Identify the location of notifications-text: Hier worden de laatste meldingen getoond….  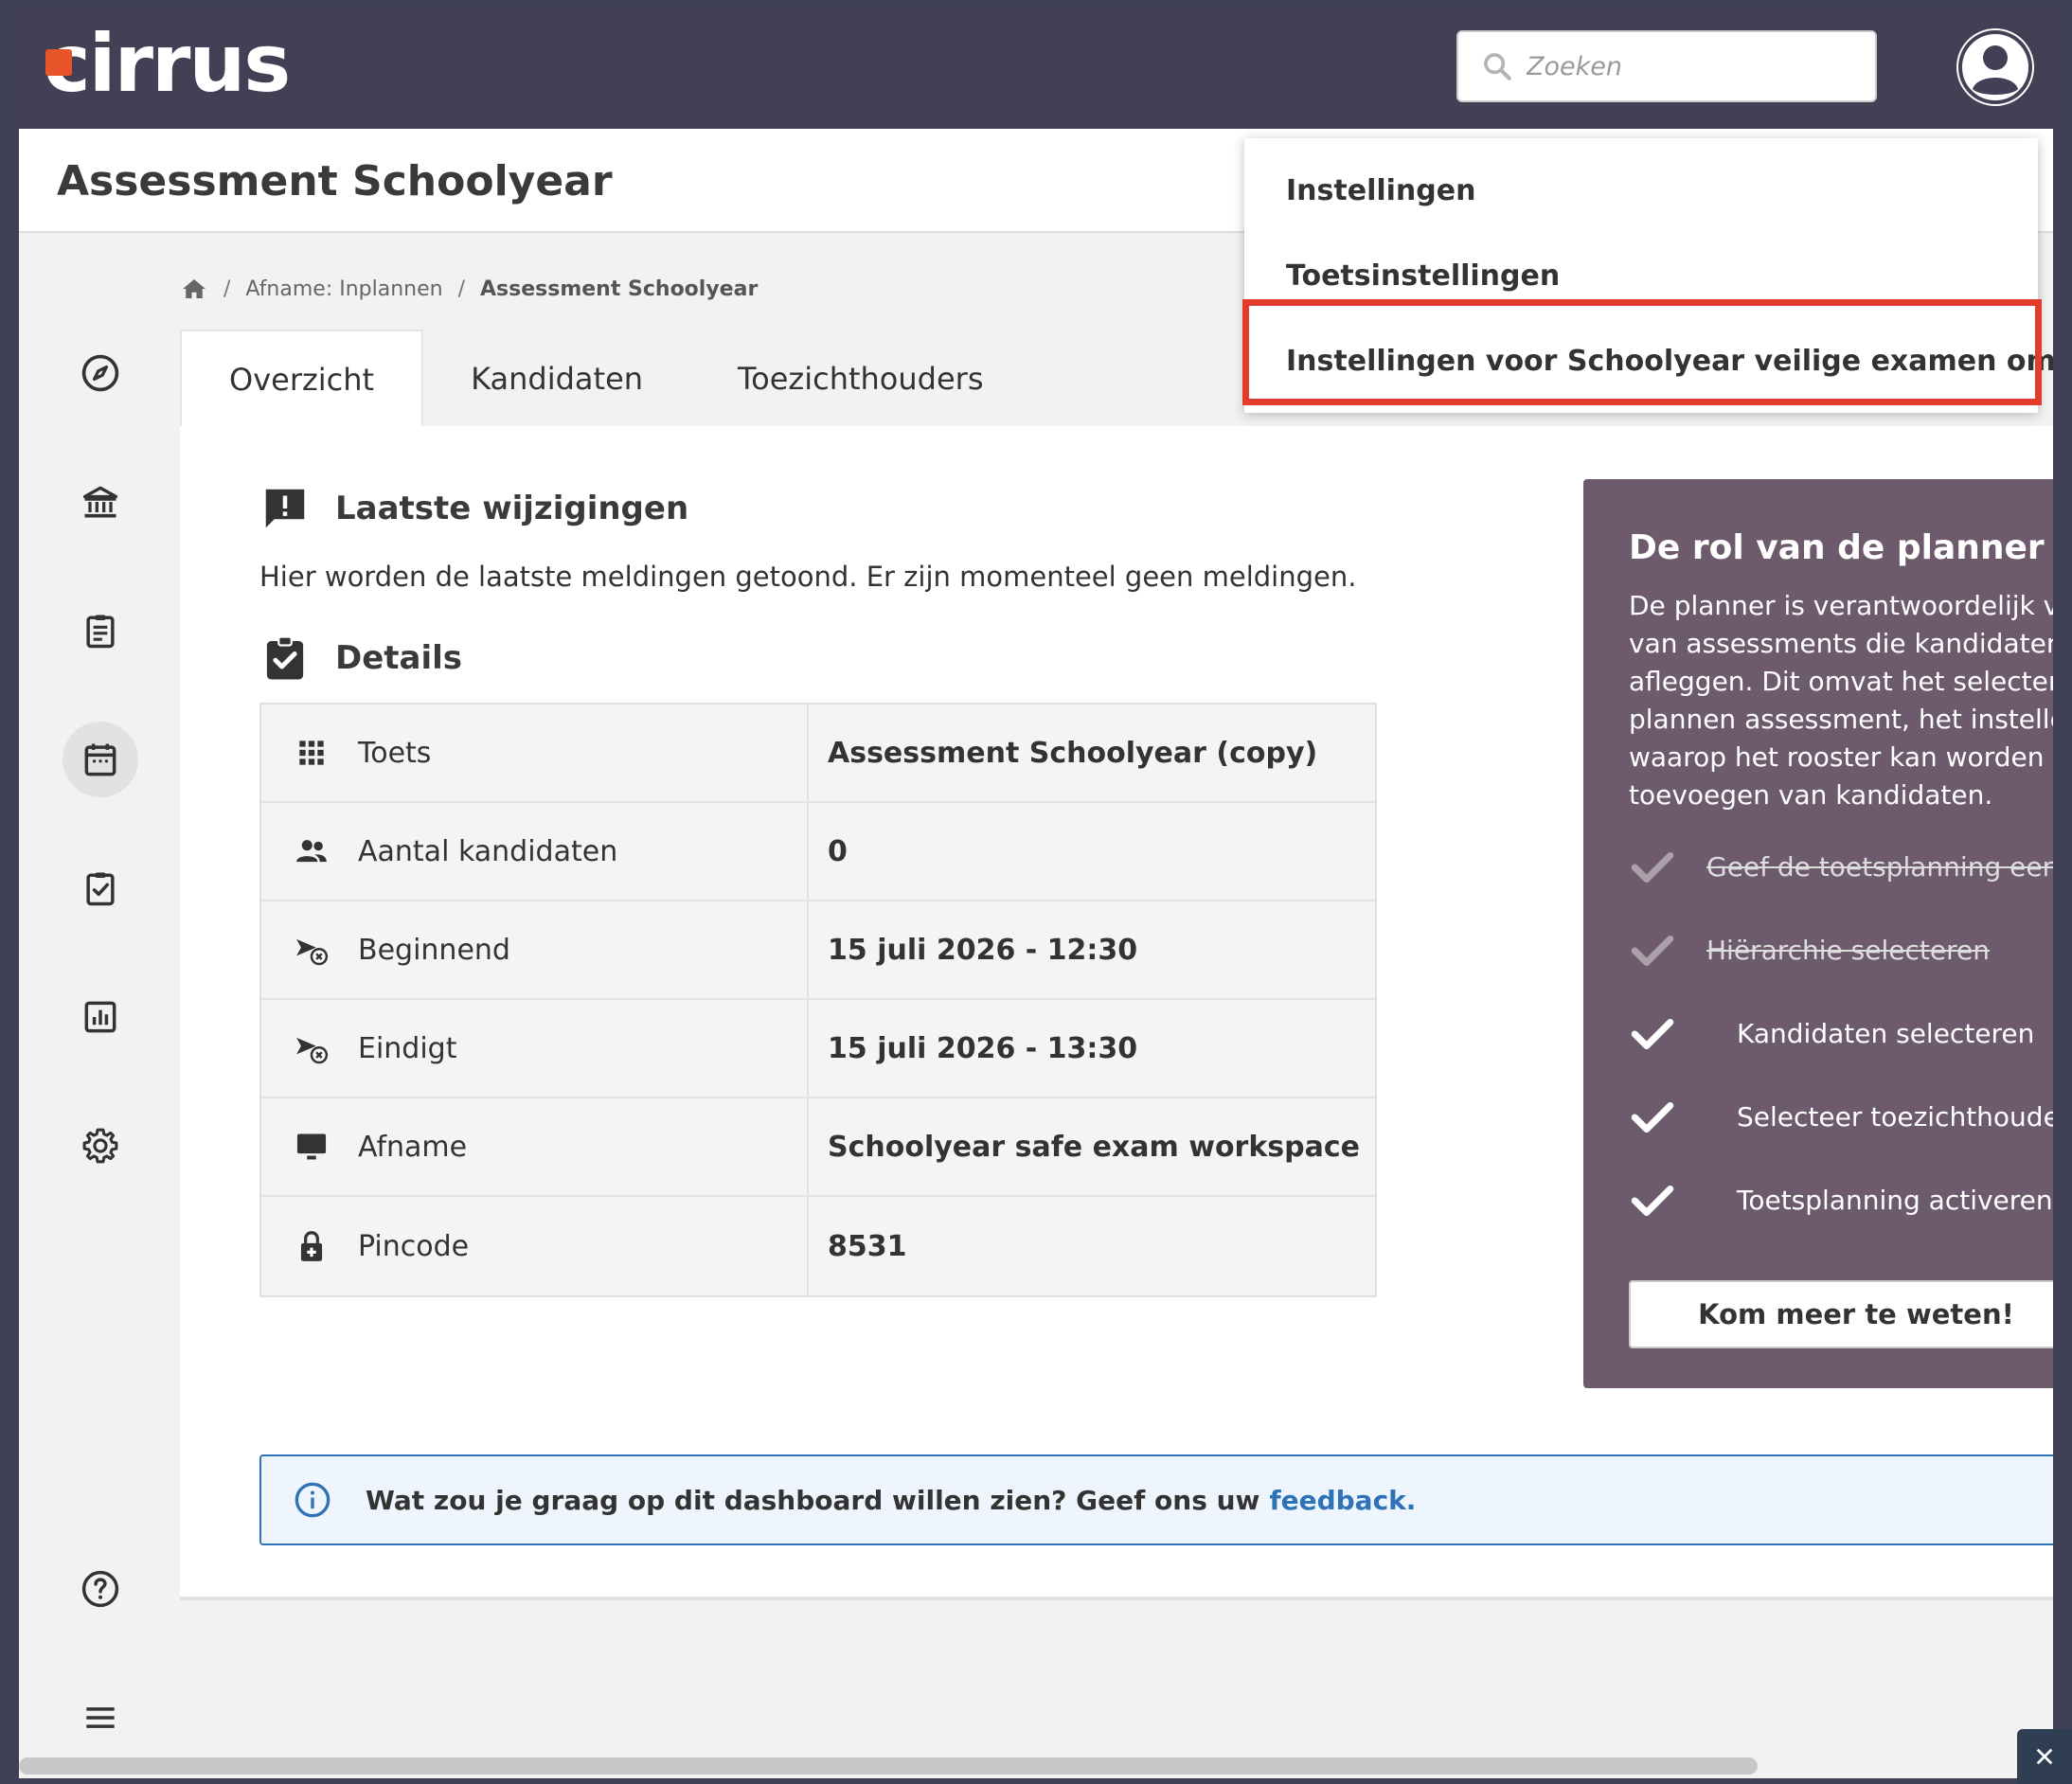
(808, 577).